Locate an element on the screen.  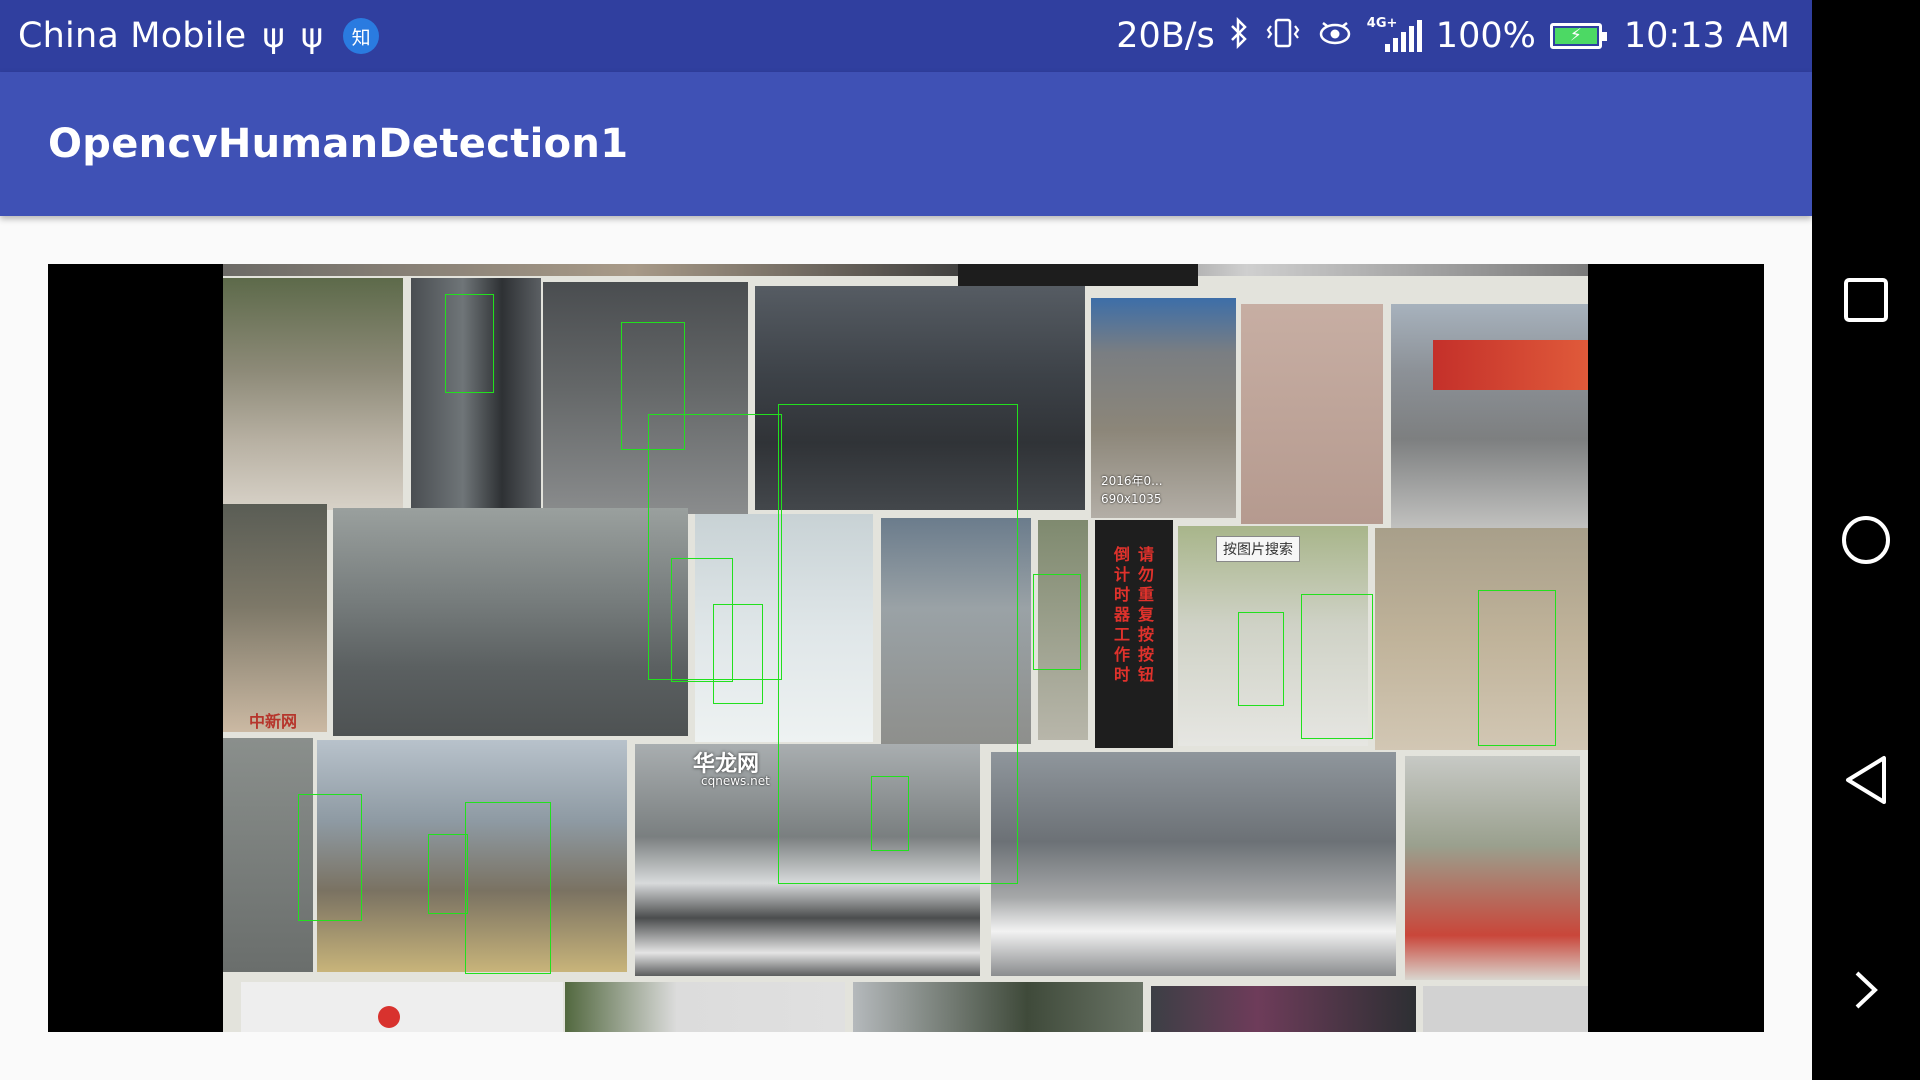
square-icon is located at coordinates (1866, 300).